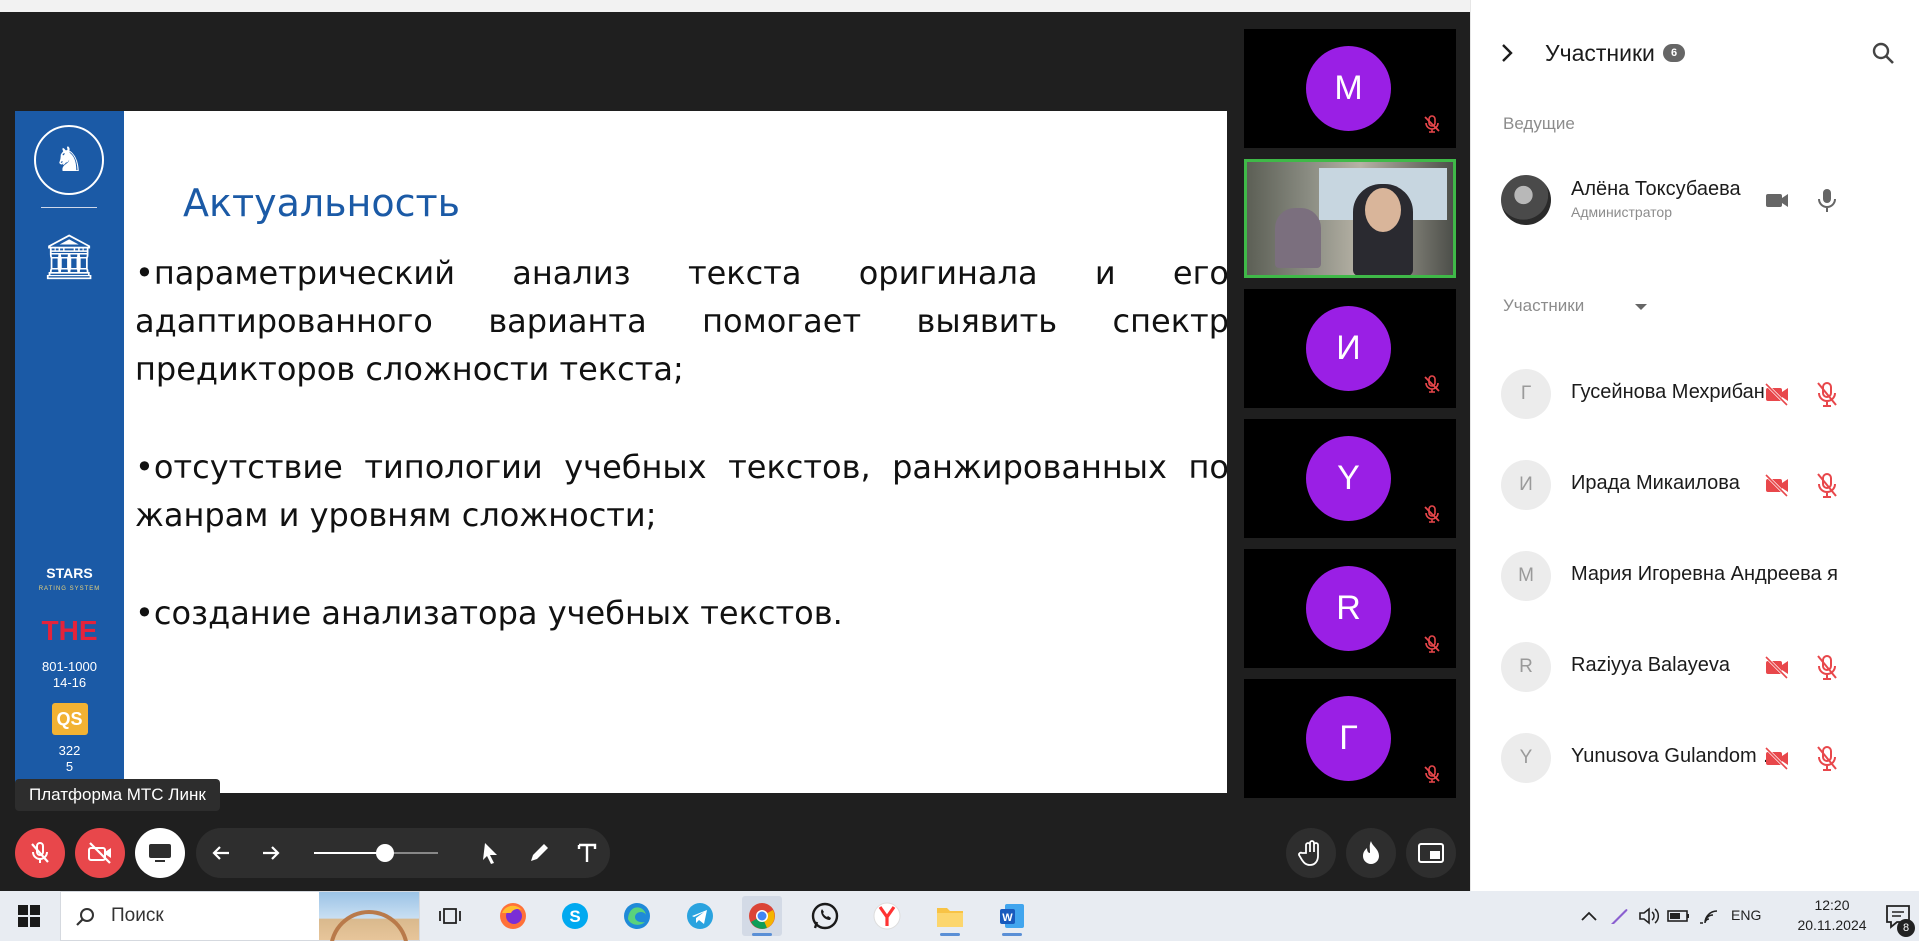  I want to click on slide-bullet: •создание анализатора учебных текстов., so click(489, 613).